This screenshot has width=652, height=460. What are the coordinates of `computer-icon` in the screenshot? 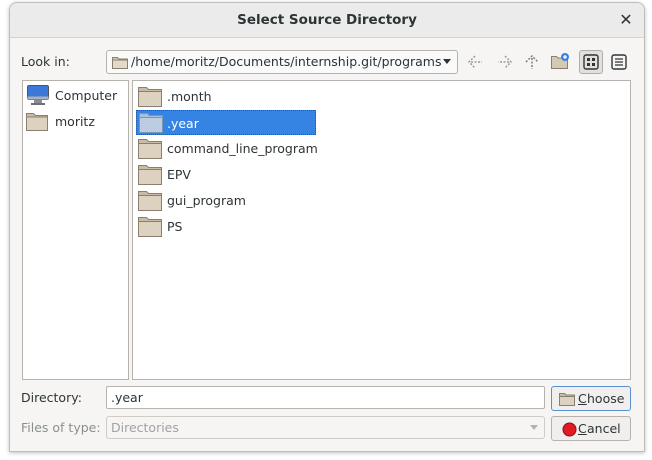 It's located at (38, 95).